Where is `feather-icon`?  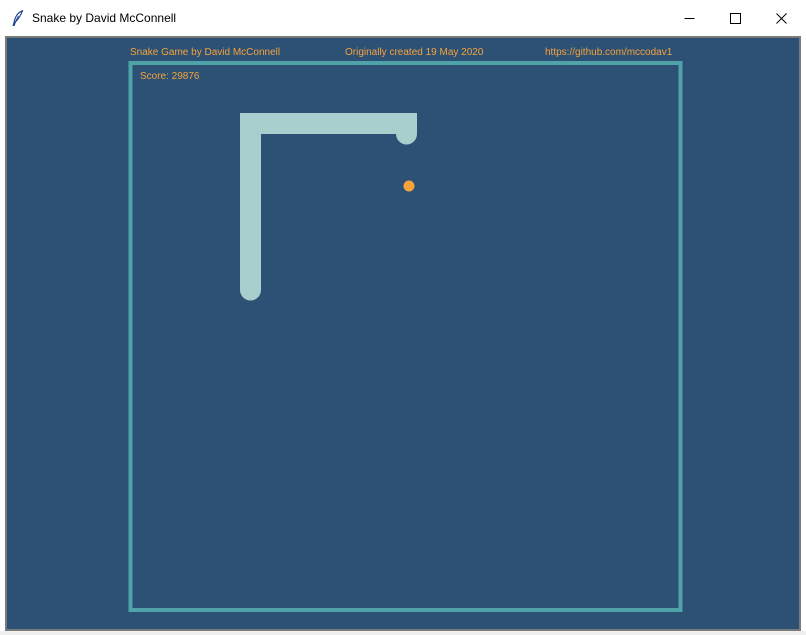 feather-icon is located at coordinates (18, 18).